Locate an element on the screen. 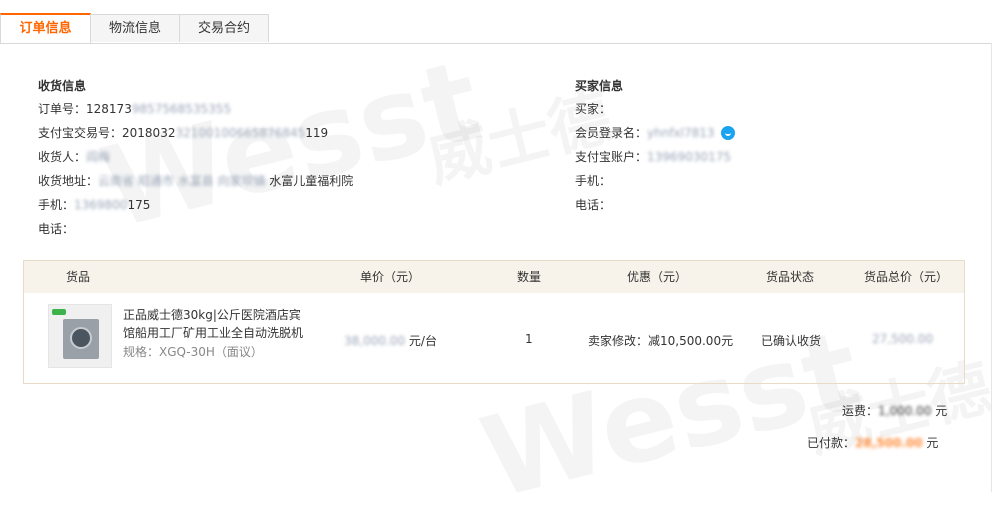  tab-trade-contract: 交易合约 is located at coordinates (224, 28).